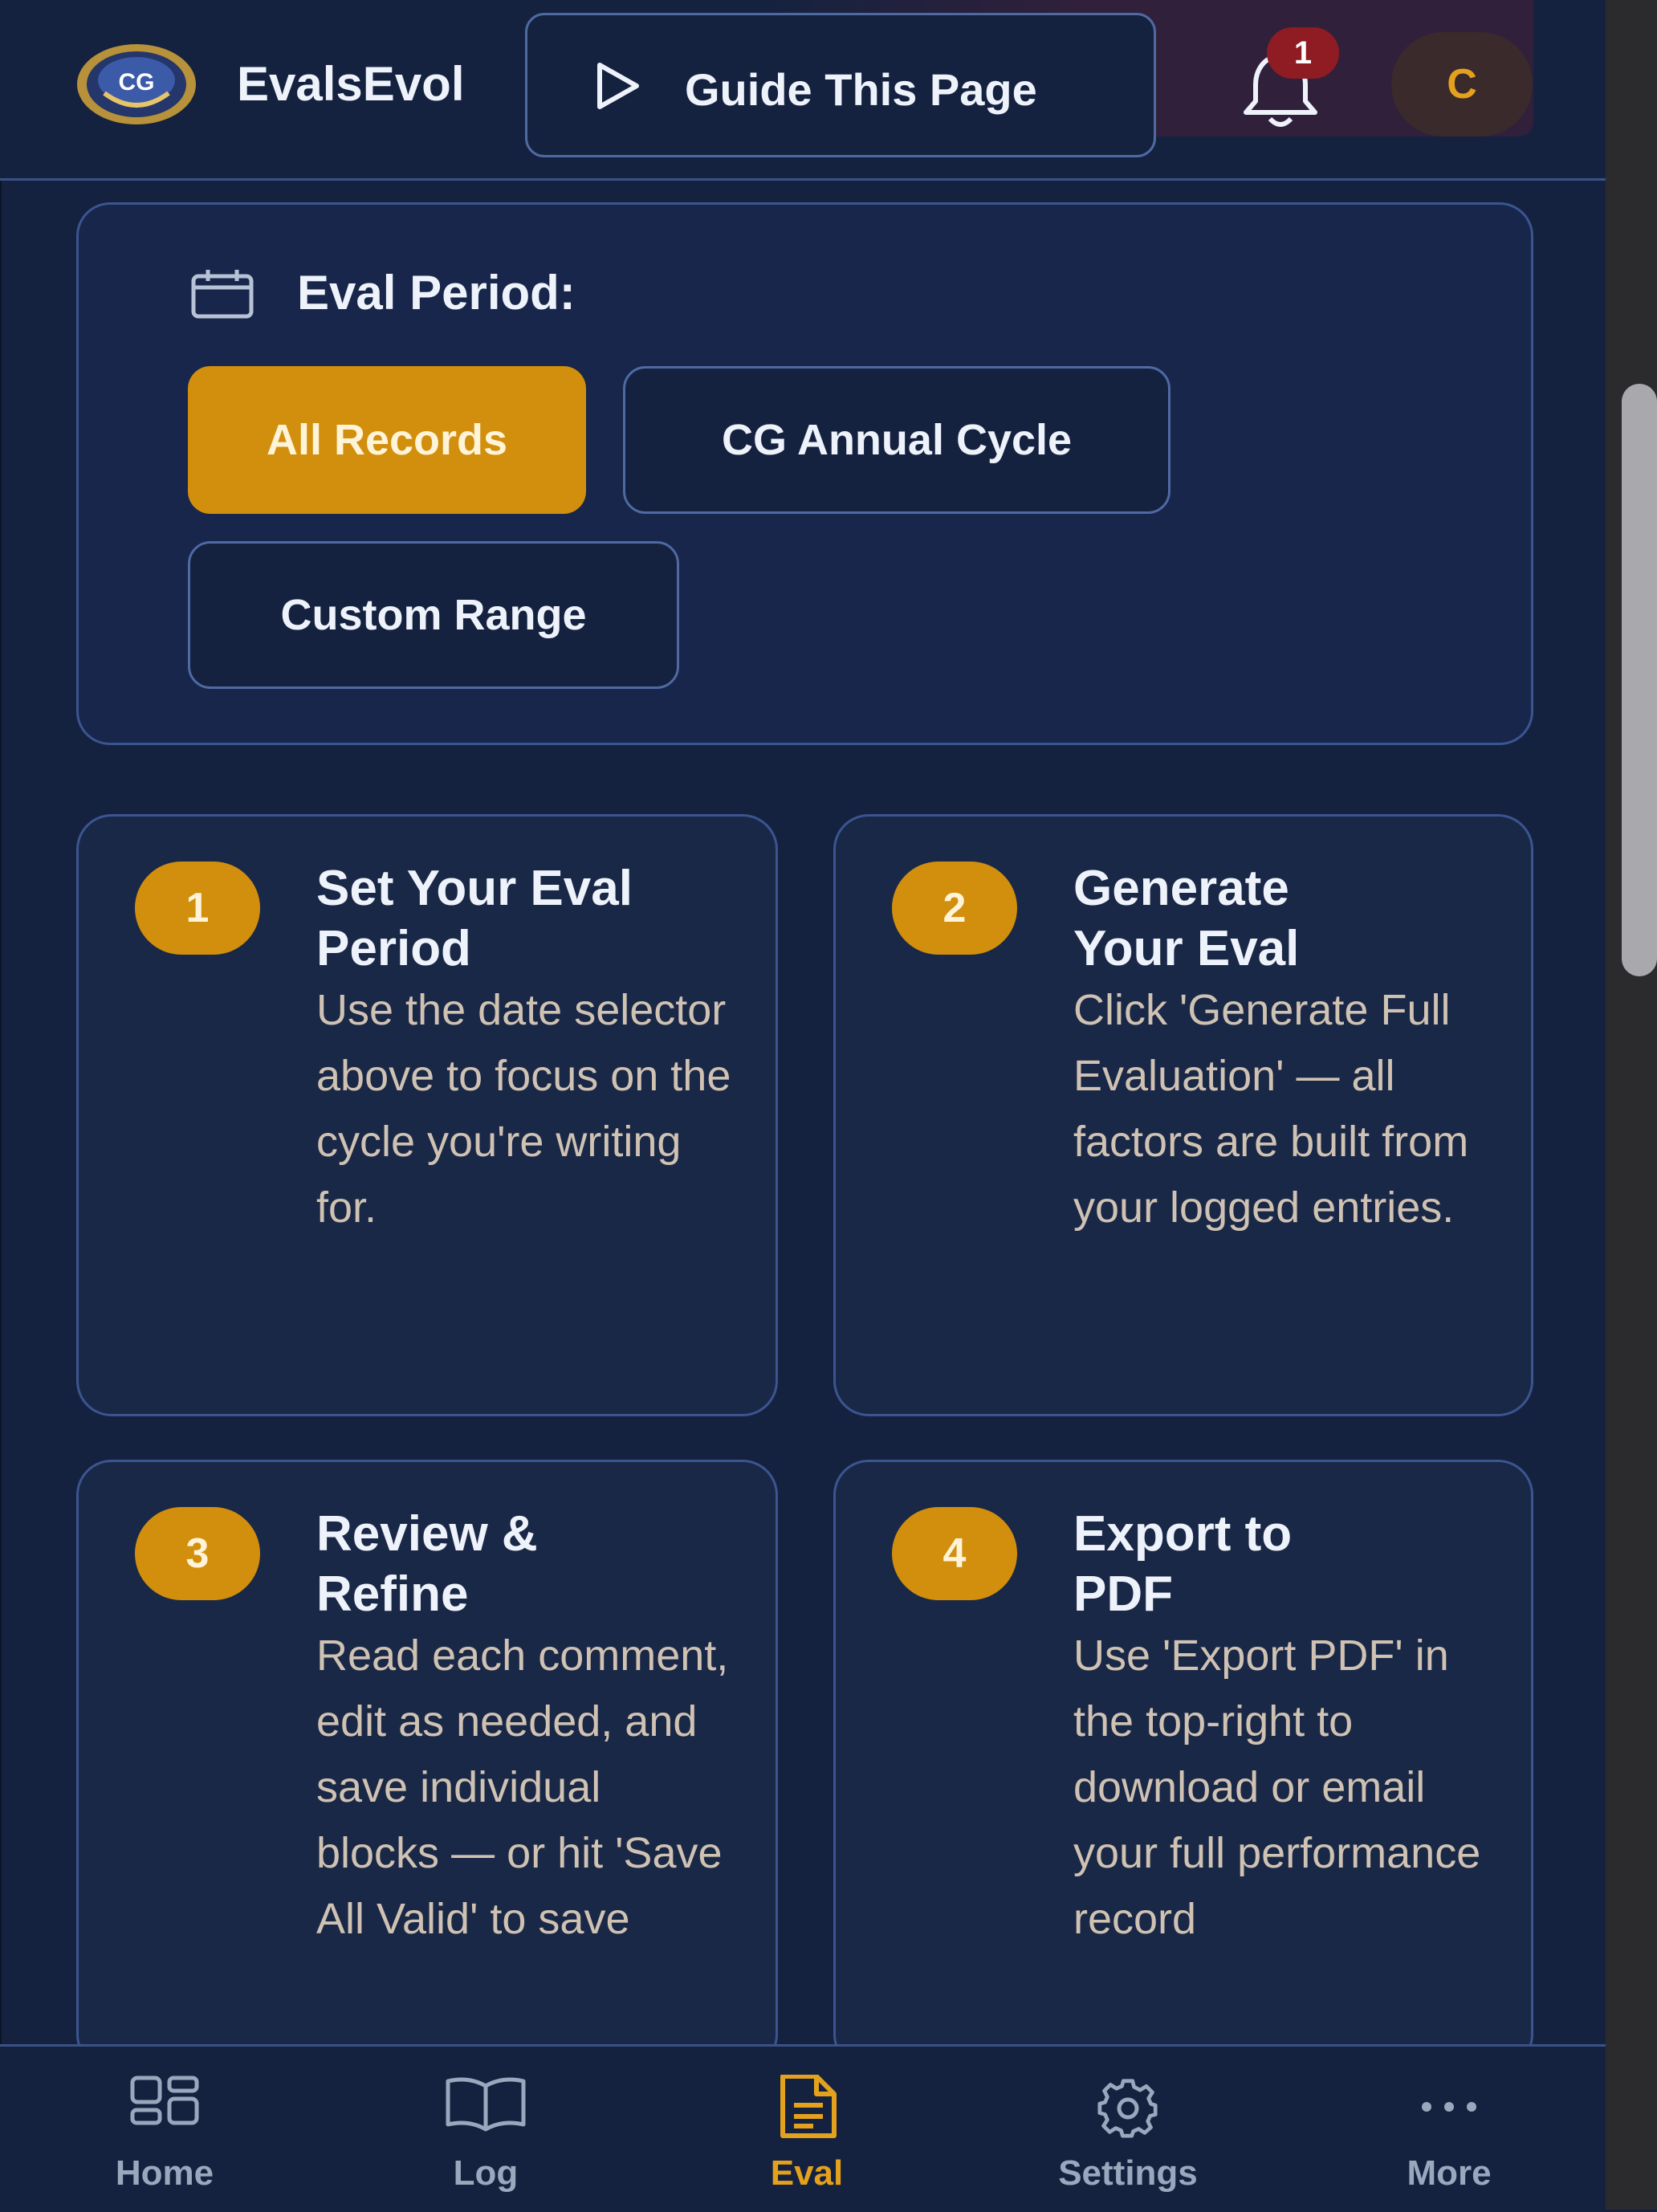 This screenshot has width=1657, height=2212. Describe the element at coordinates (1449, 2107) in the screenshot. I see `ellipsis-icon` at that location.